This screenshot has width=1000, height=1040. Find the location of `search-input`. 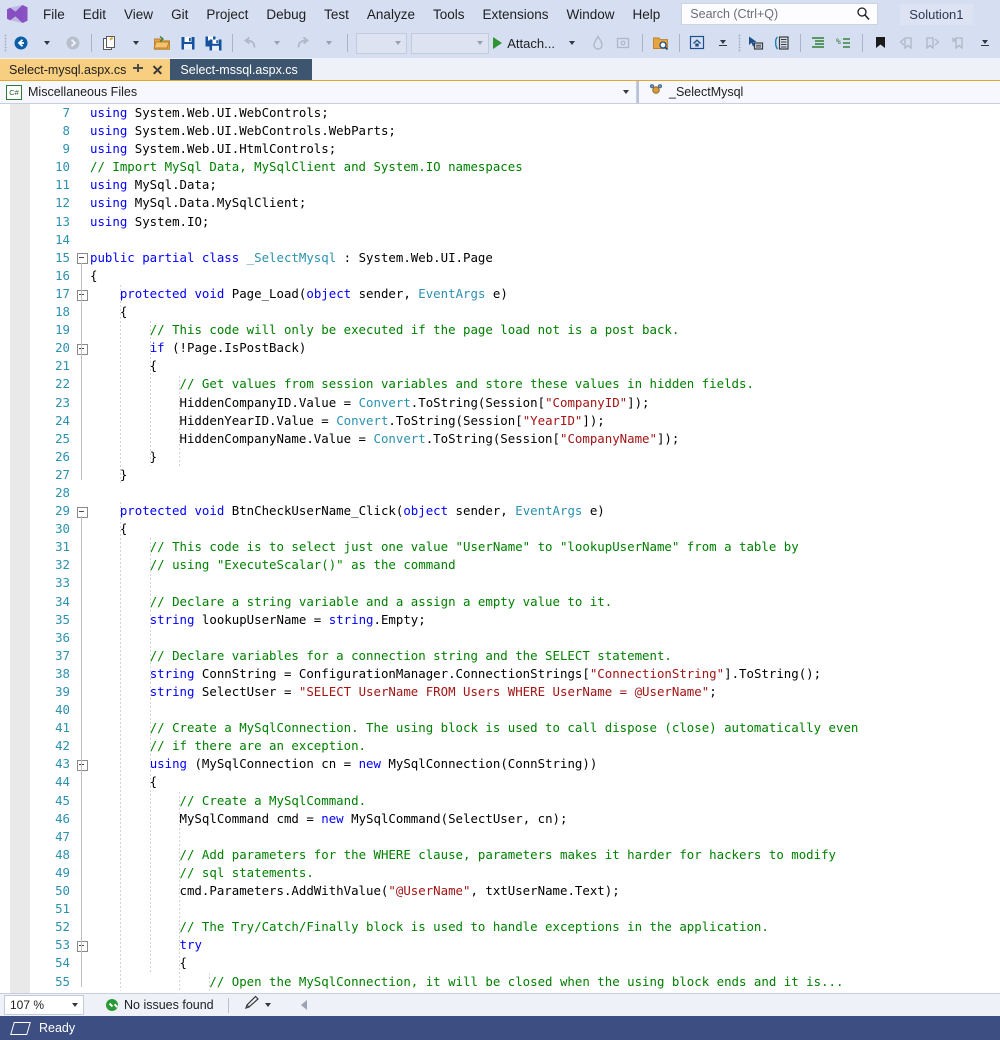

search-input is located at coordinates (770, 14).